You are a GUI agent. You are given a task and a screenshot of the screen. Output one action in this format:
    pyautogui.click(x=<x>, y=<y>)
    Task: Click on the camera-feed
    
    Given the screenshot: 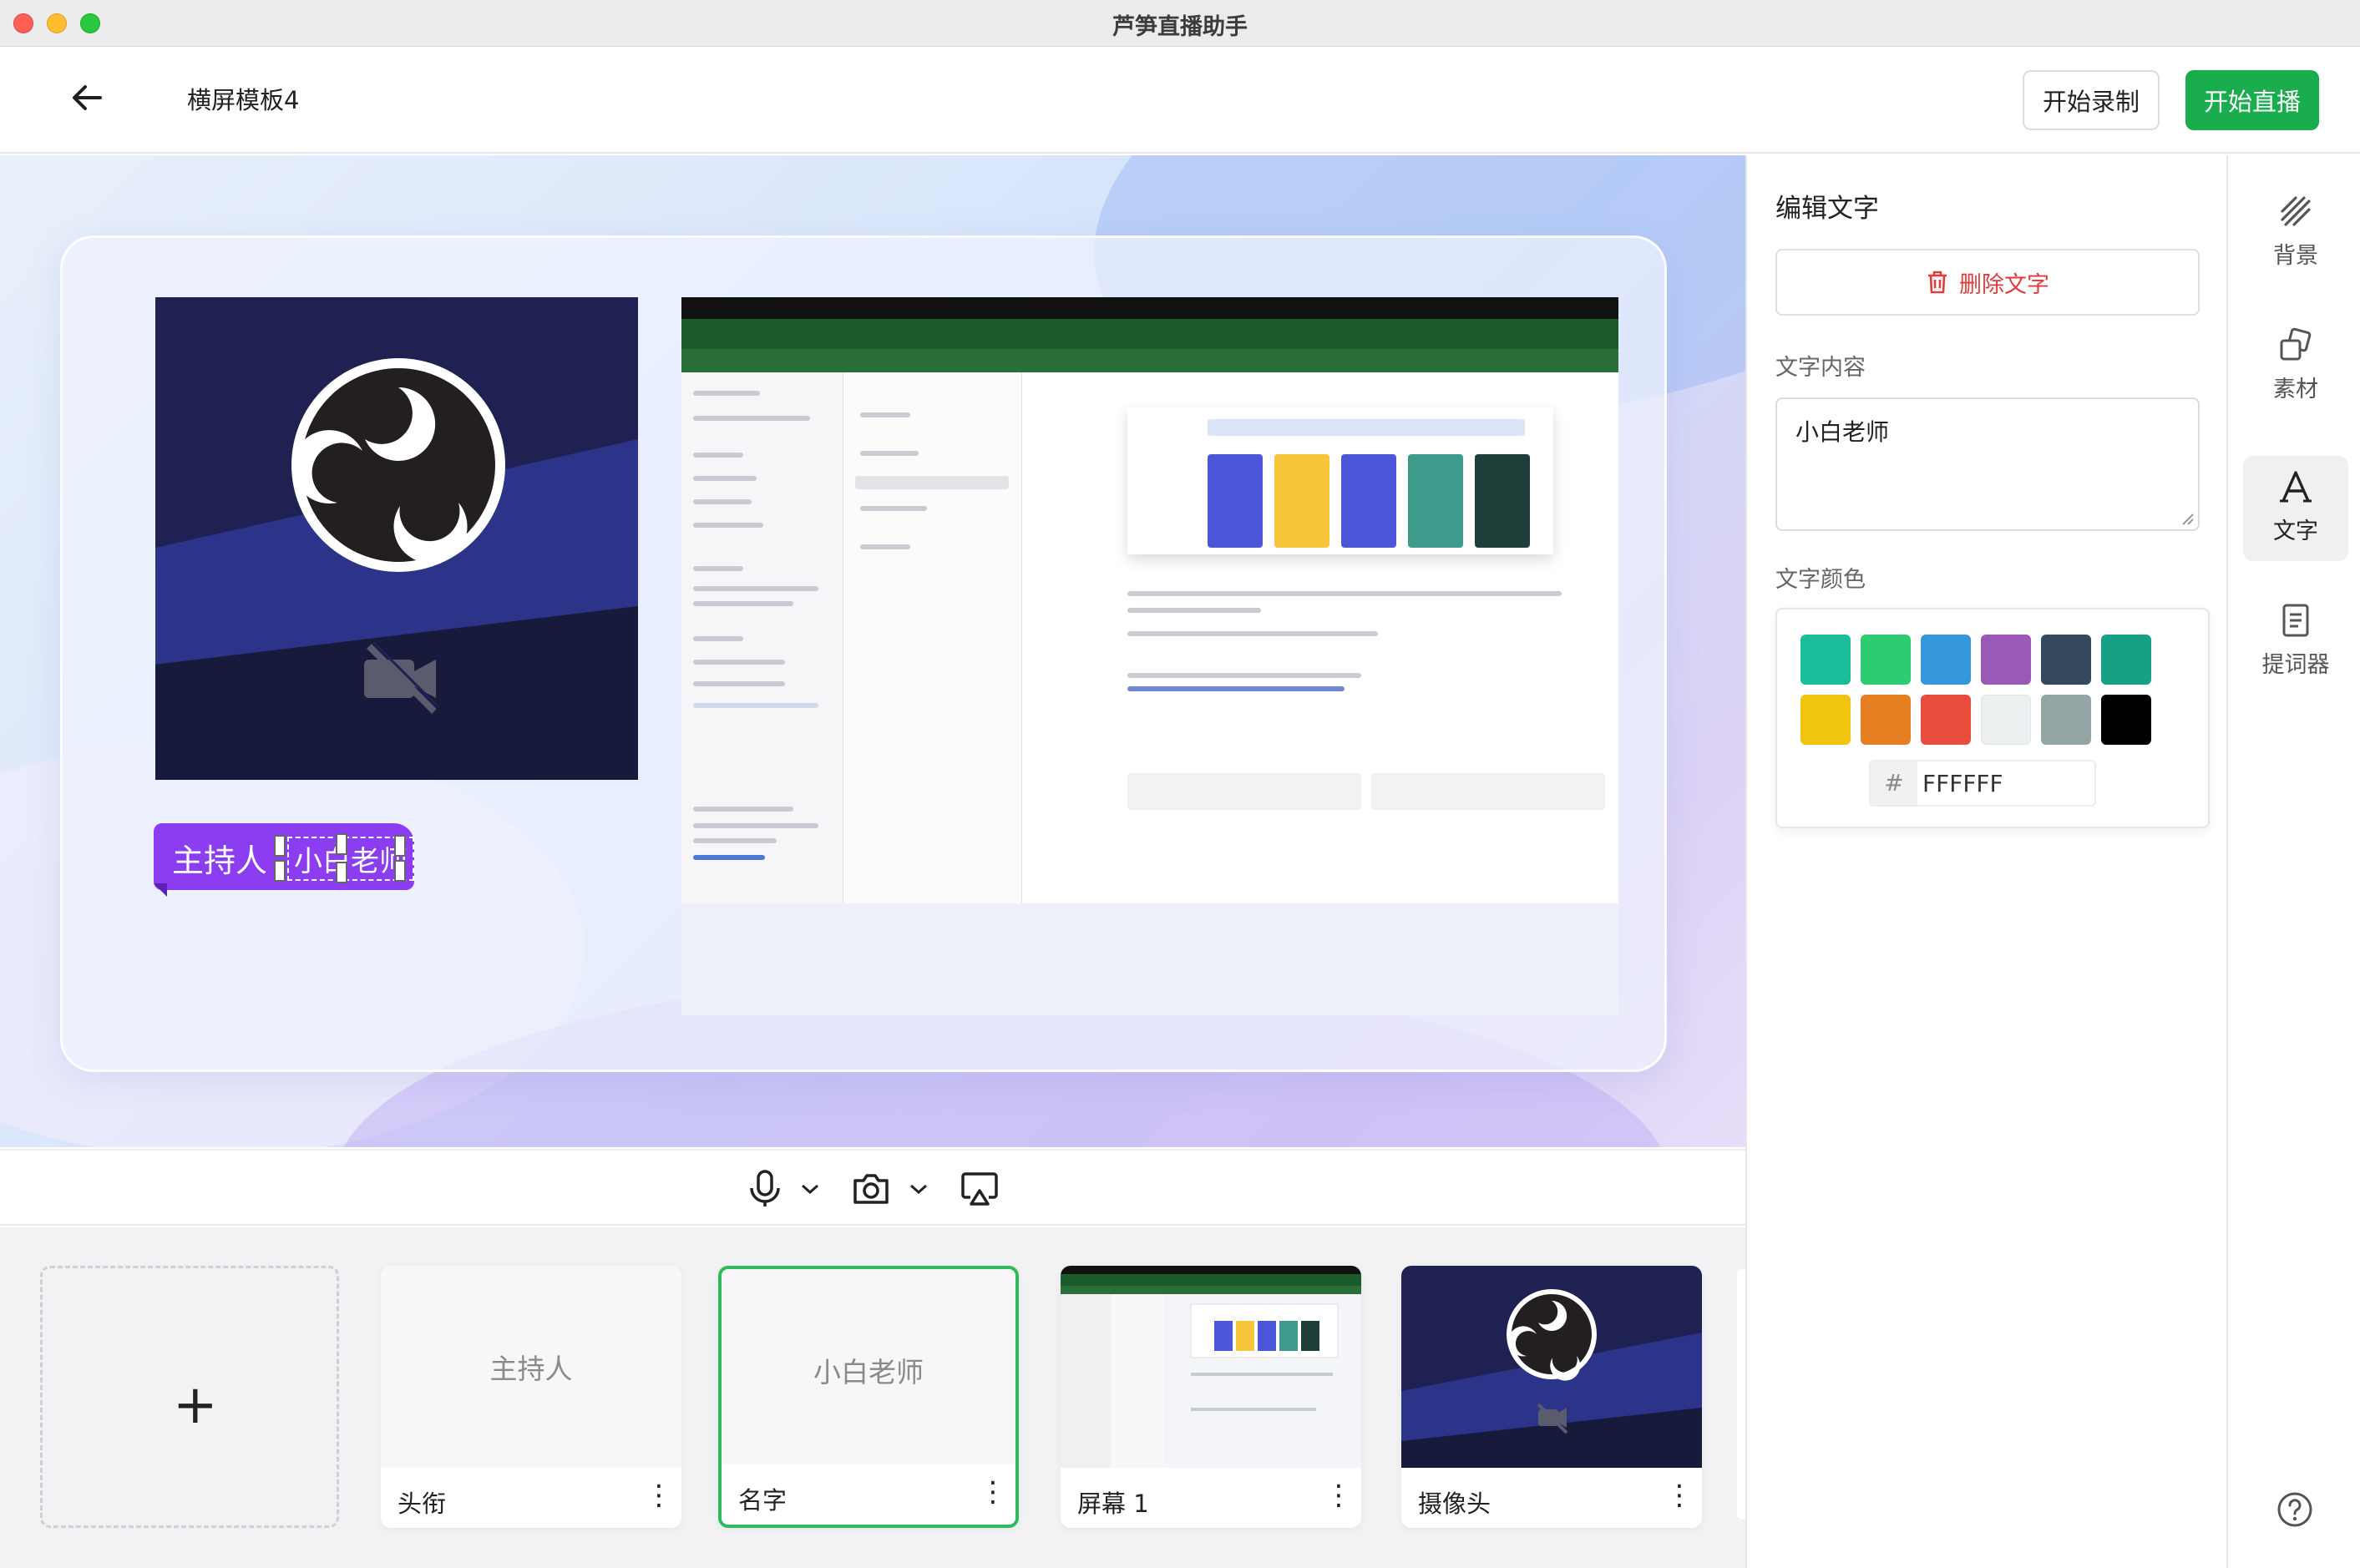 What is the action you would take?
    pyautogui.click(x=396, y=538)
    